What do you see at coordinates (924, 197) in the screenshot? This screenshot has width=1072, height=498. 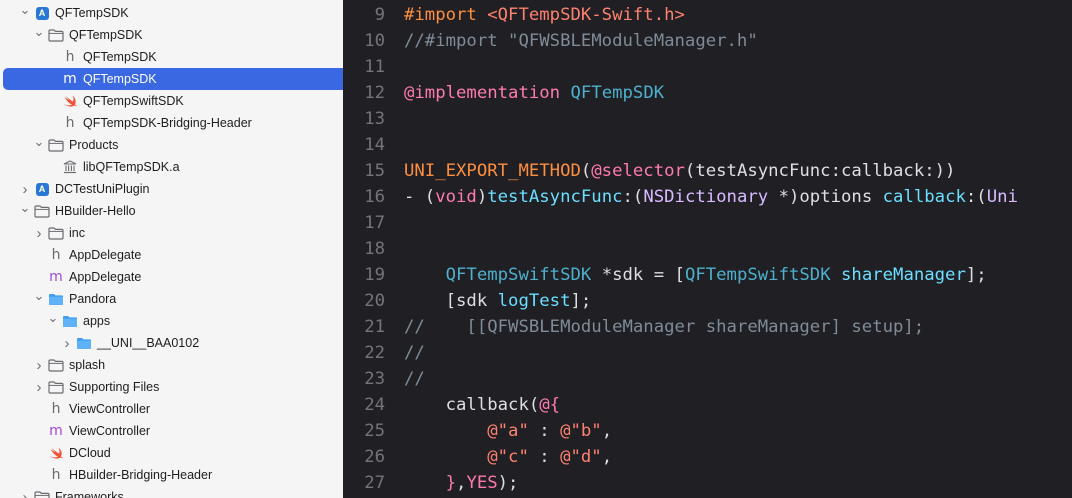 I see `code-token: callback` at bounding box center [924, 197].